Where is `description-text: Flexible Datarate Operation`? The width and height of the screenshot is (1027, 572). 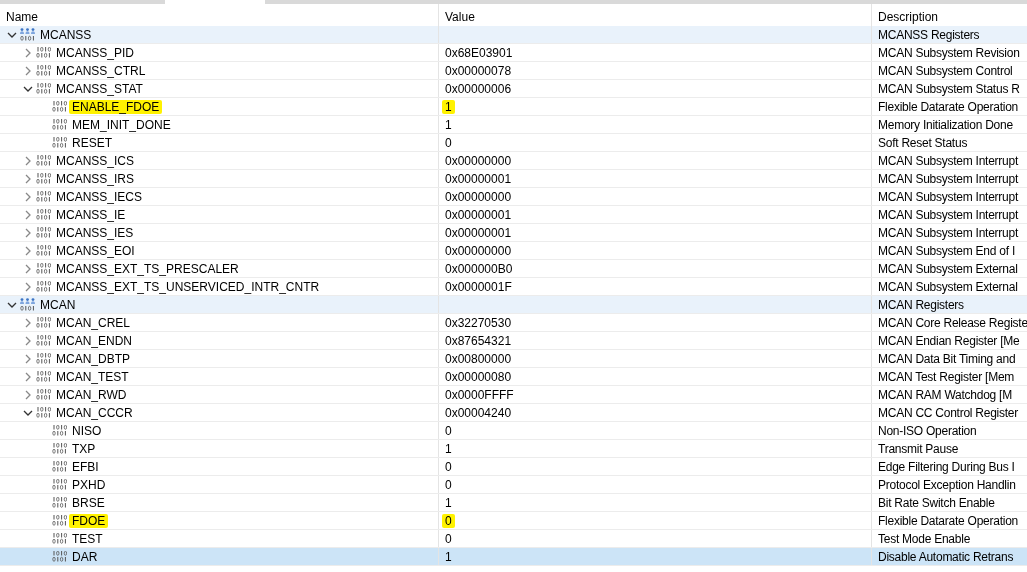
description-text: Flexible Datarate Operation is located at coordinates (948, 520).